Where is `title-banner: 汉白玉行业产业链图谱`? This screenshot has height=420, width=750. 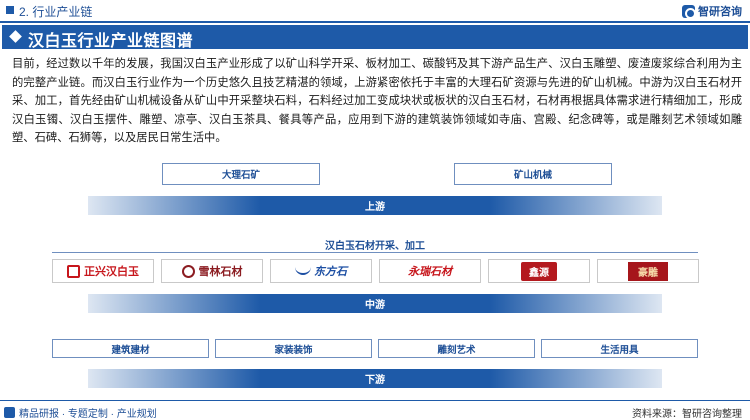
title-banner: 汉白玉行业产业链图谱 is located at coordinates (375, 37).